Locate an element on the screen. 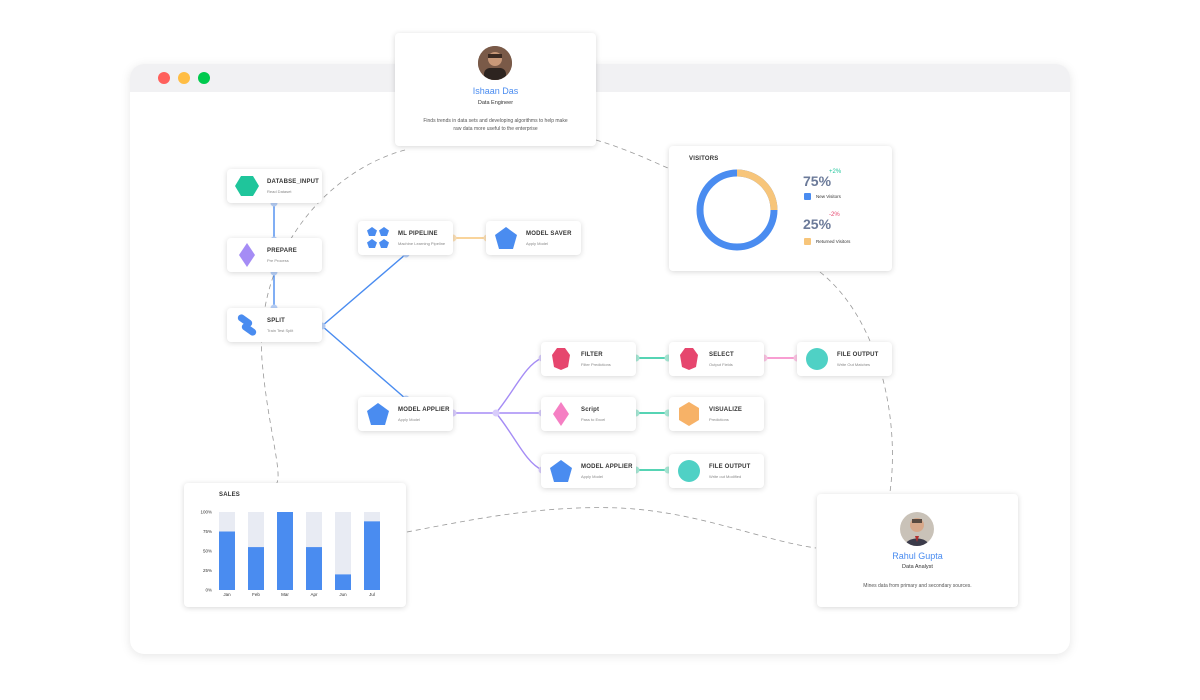  node-prepare: PREPARE Pre Process is located at coordinates (274, 255).